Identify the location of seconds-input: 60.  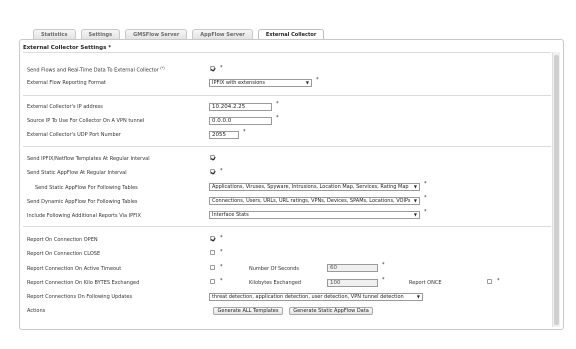
(352, 268).